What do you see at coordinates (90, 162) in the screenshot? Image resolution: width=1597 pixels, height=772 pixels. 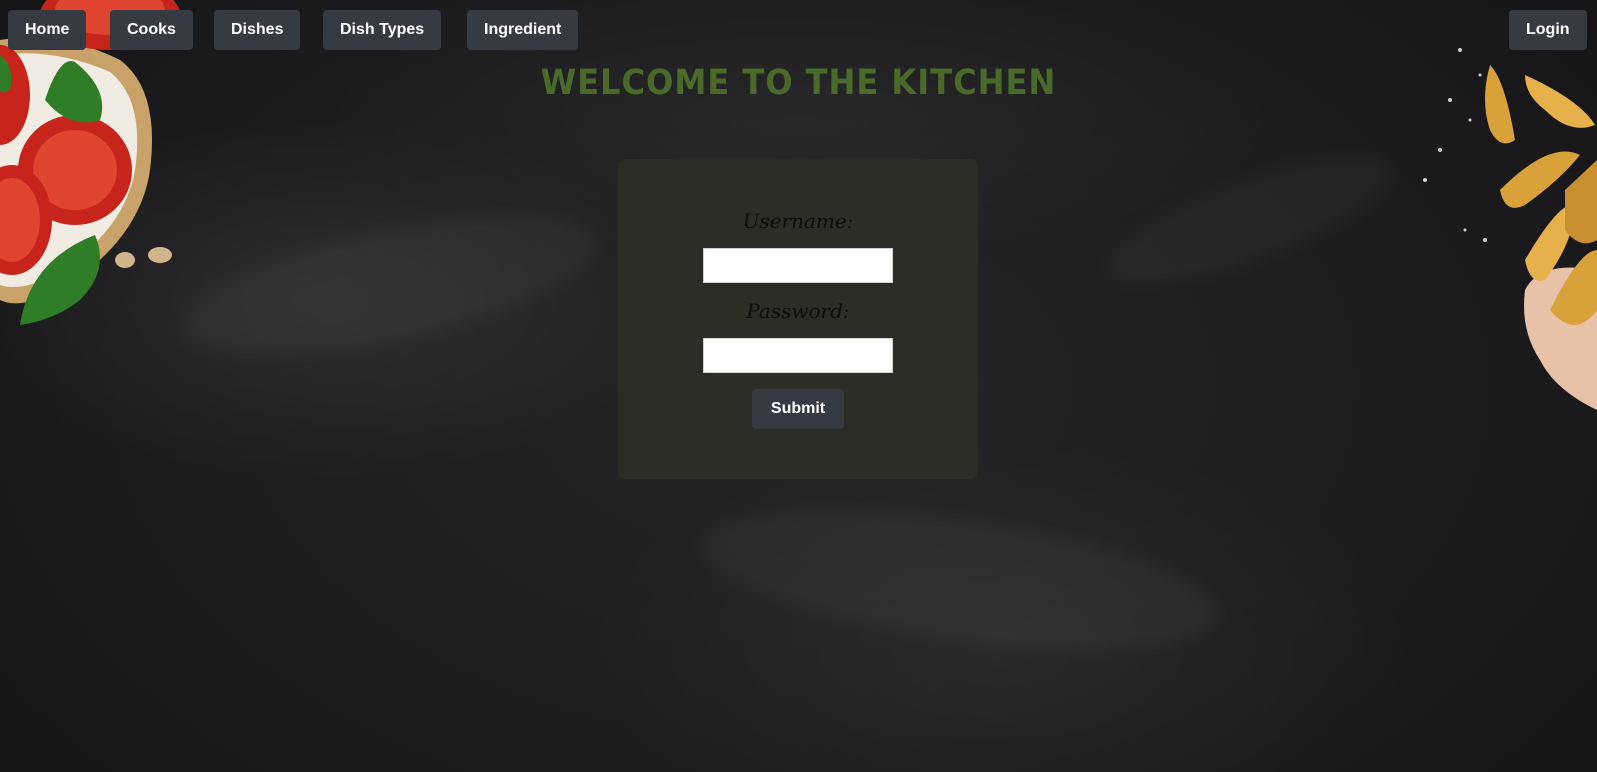 I see `bruschetta-image` at bounding box center [90, 162].